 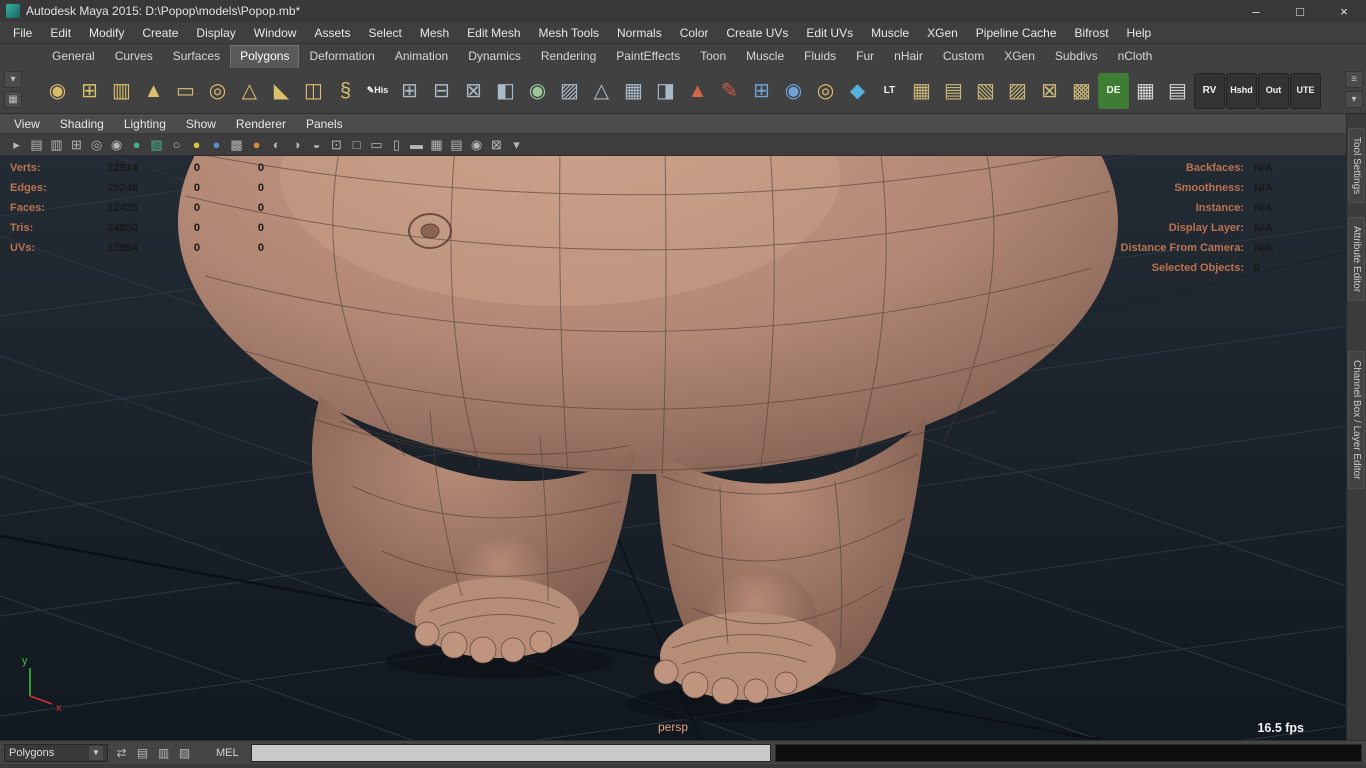 What do you see at coordinates (89, 91) in the screenshot?
I see `poly-cube-icon: ⊞` at bounding box center [89, 91].